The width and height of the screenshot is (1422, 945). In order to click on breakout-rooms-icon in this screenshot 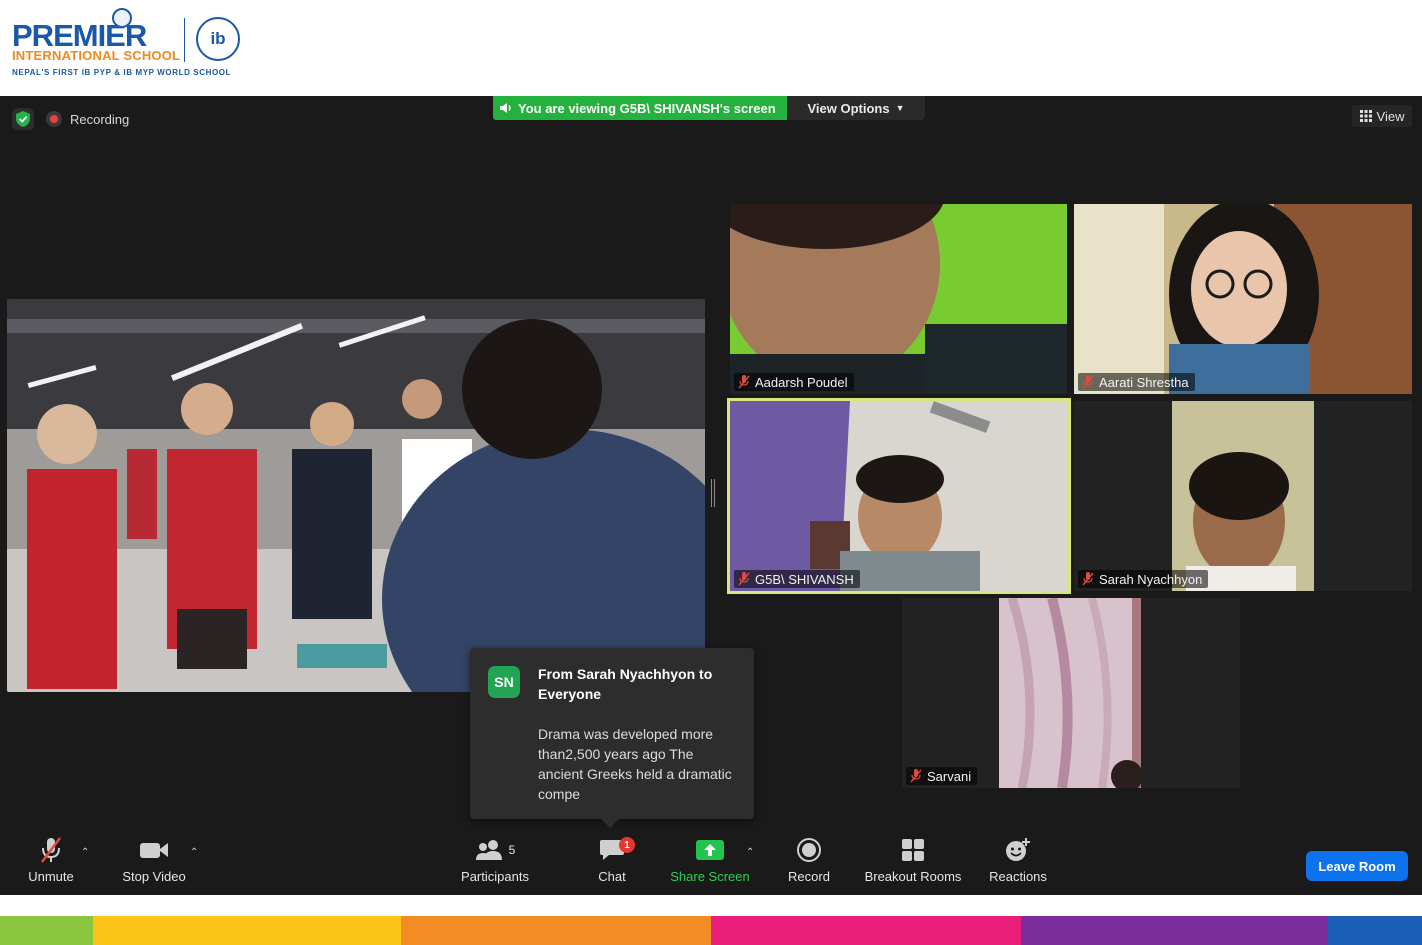, I will do `click(913, 850)`.